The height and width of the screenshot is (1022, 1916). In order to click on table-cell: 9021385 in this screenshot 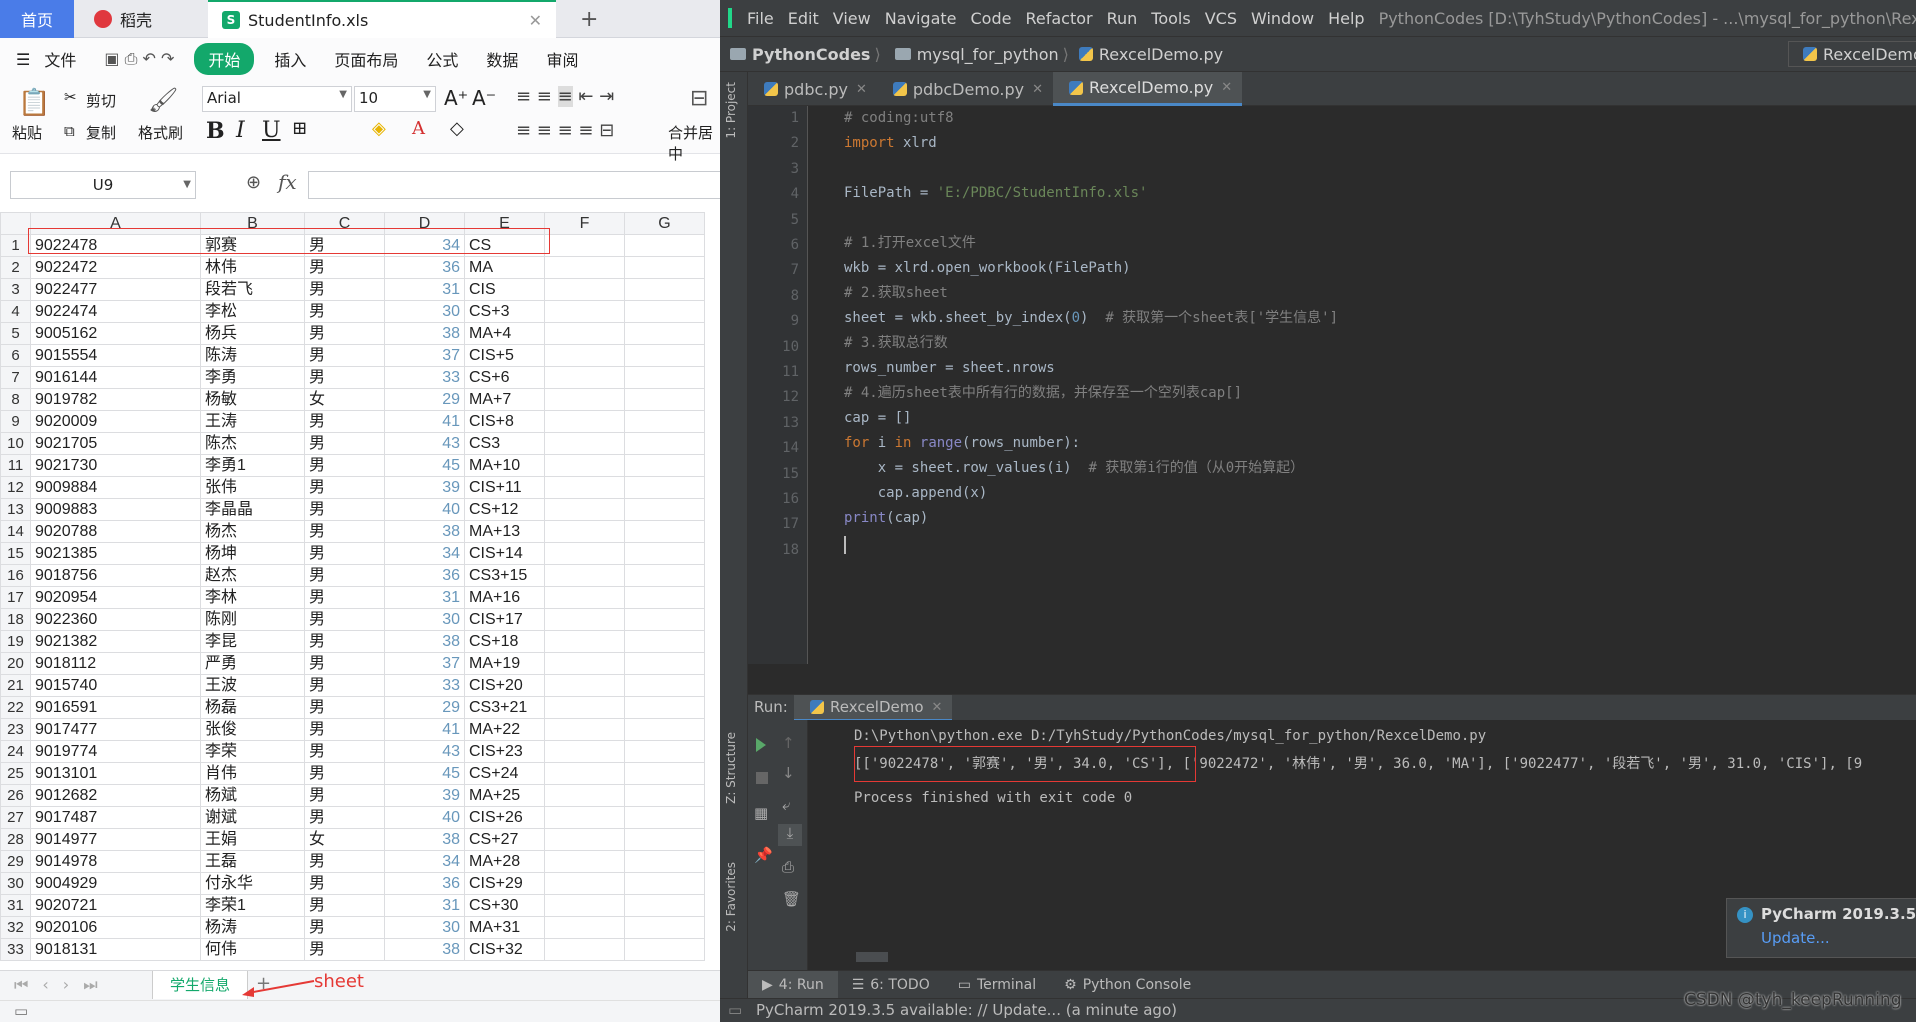, I will do `click(115, 553)`.